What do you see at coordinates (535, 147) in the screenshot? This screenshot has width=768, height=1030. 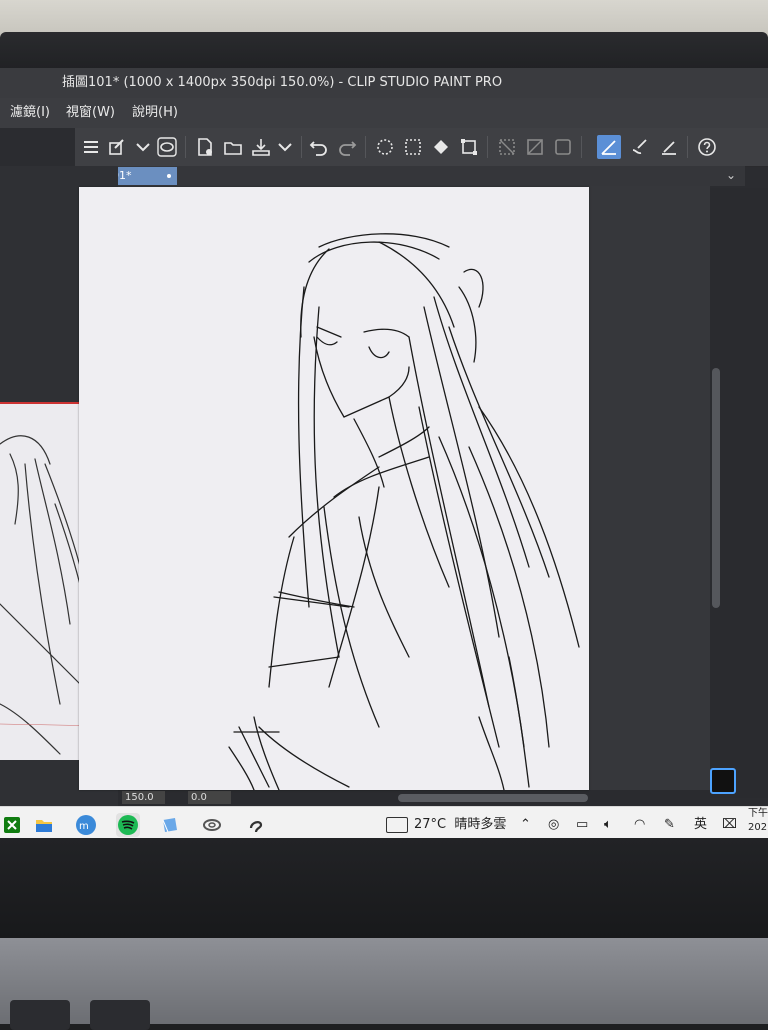 I see `select-all-icon` at bounding box center [535, 147].